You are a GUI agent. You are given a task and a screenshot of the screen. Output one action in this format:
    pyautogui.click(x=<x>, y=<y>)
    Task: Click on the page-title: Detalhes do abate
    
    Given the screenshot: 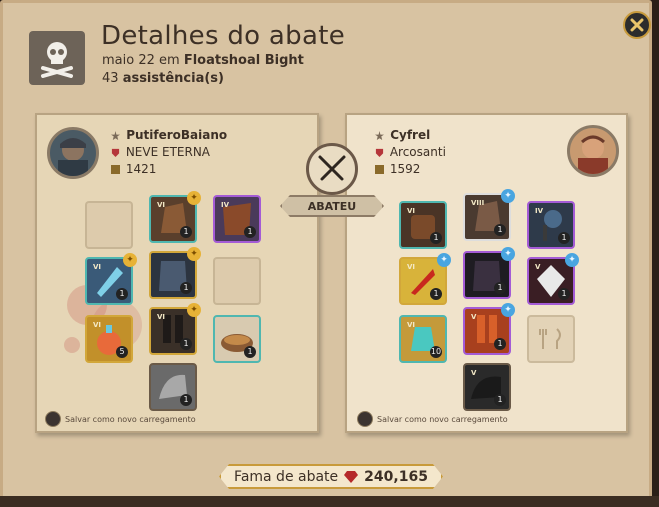 What is the action you would take?
    pyautogui.click(x=223, y=36)
    